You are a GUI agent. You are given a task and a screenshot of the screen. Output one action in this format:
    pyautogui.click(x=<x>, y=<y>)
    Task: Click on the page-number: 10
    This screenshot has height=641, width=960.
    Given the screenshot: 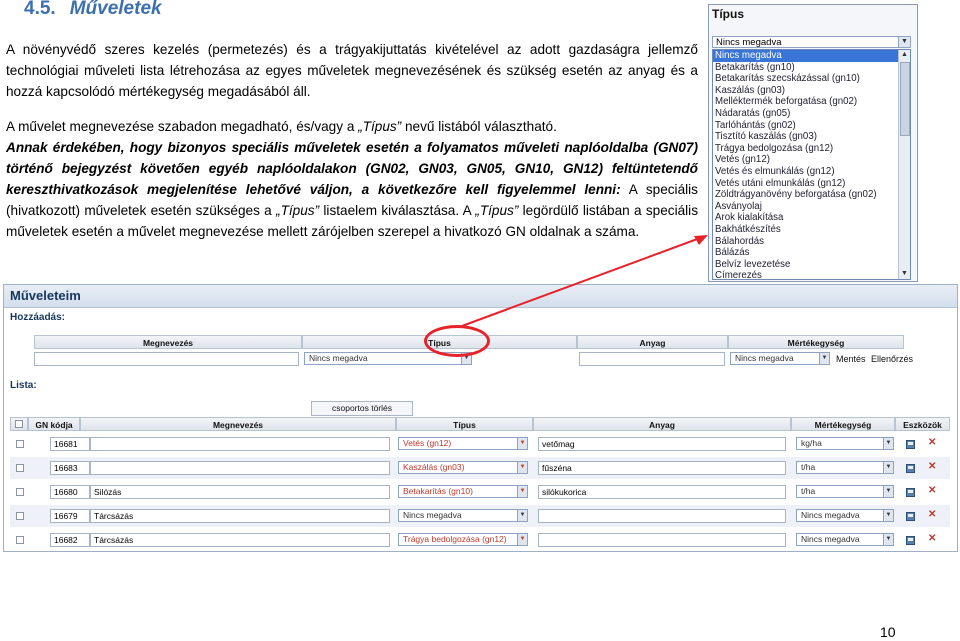 What is the action you would take?
    pyautogui.click(x=888, y=632)
    